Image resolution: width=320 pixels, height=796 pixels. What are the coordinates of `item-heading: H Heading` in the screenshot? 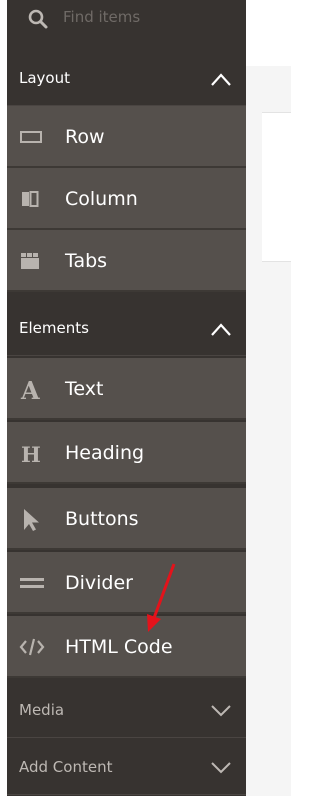 It's located at (126, 453).